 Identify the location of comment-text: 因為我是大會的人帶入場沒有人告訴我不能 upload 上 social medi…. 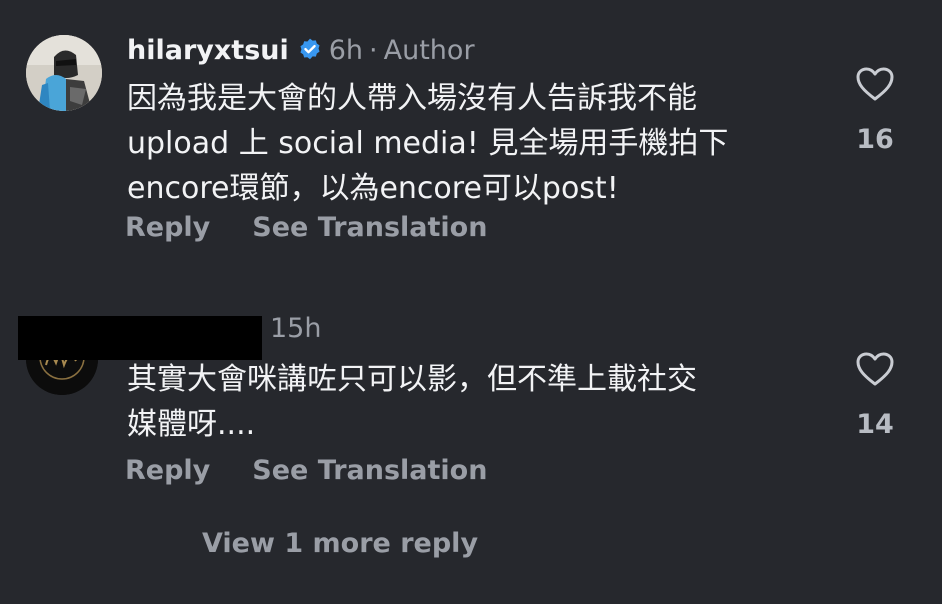
(428, 143).